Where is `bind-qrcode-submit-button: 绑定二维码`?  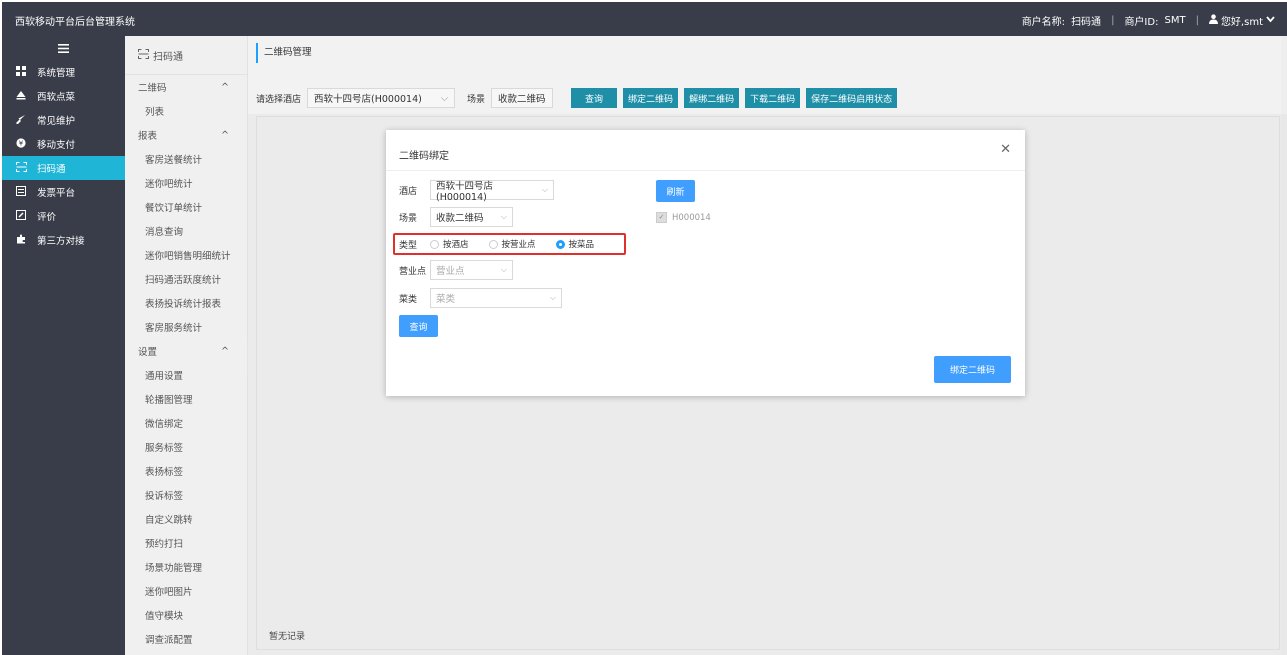
bind-qrcode-submit-button: 绑定二维码 is located at coordinates (972, 369).